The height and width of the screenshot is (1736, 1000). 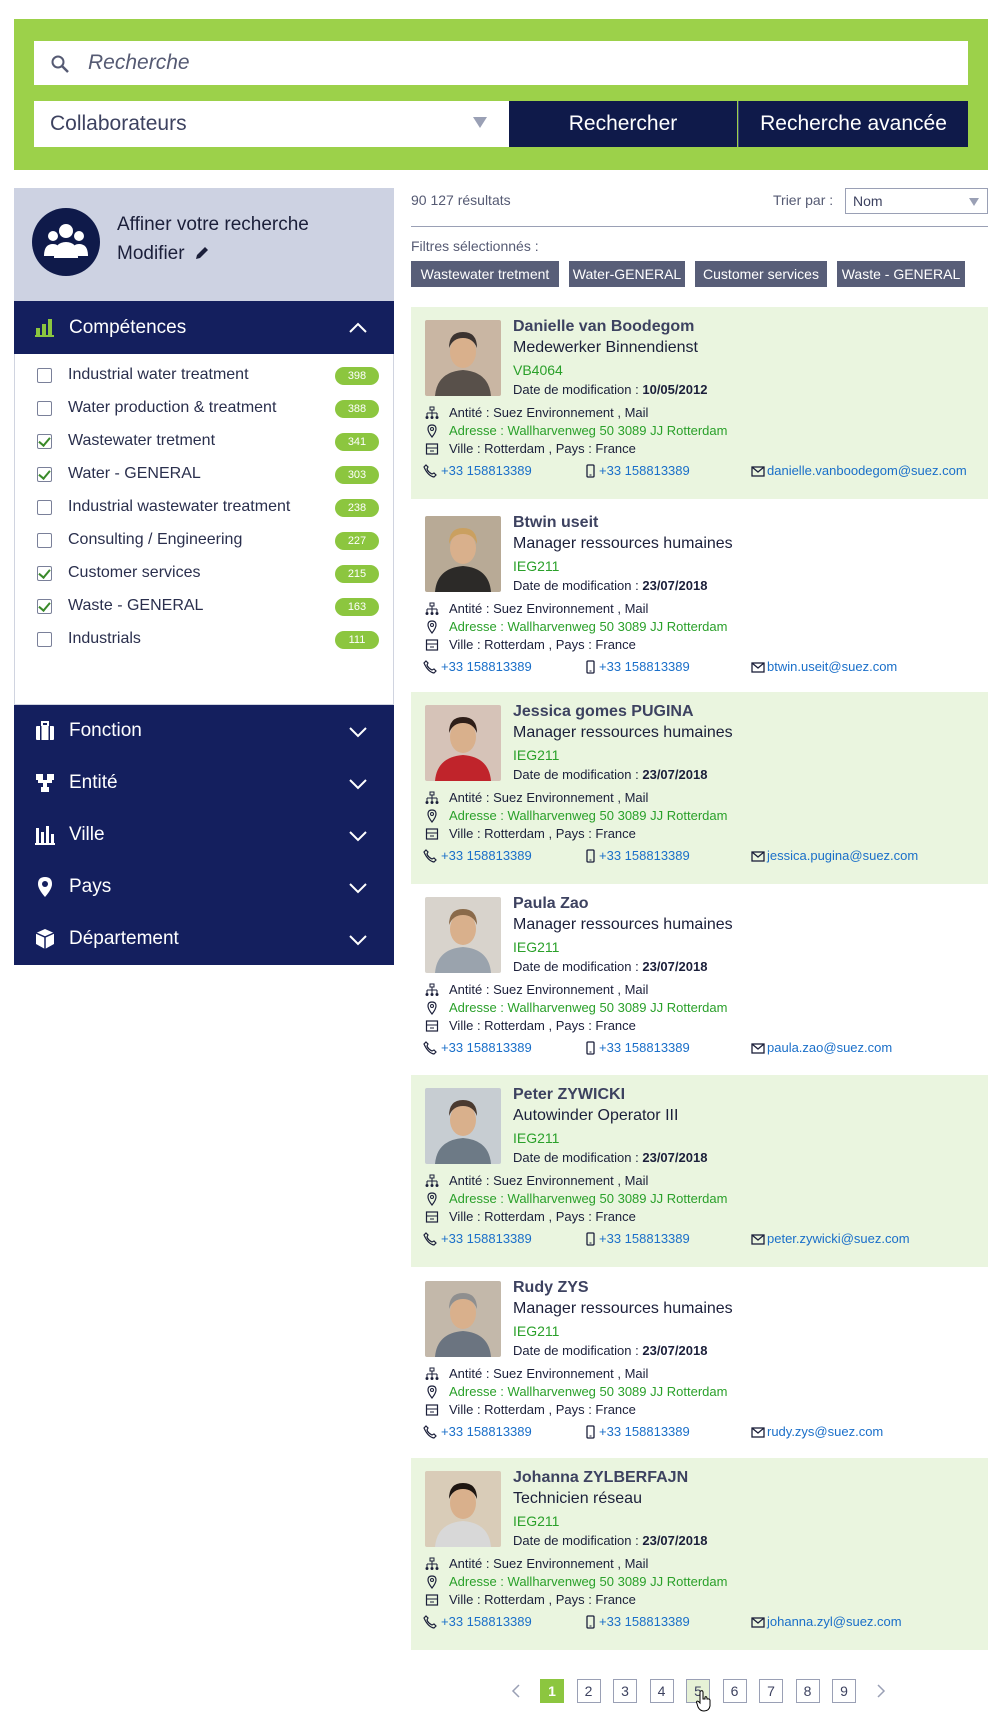 What do you see at coordinates (151, 254) in the screenshot?
I see `modify-link: Modifier` at bounding box center [151, 254].